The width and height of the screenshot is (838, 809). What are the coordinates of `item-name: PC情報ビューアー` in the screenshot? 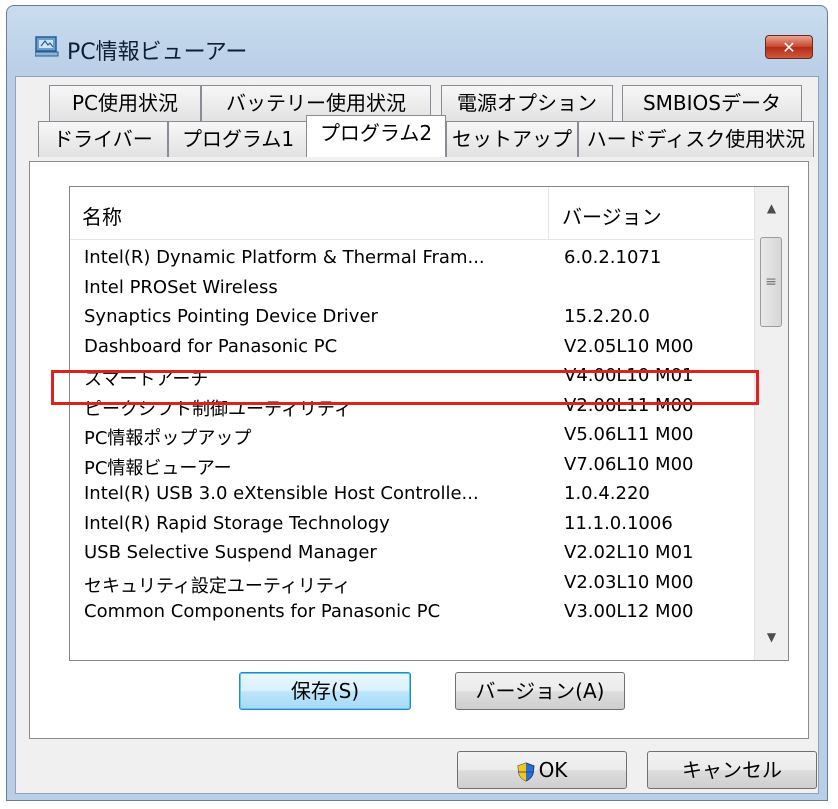 It's located at (158, 468).